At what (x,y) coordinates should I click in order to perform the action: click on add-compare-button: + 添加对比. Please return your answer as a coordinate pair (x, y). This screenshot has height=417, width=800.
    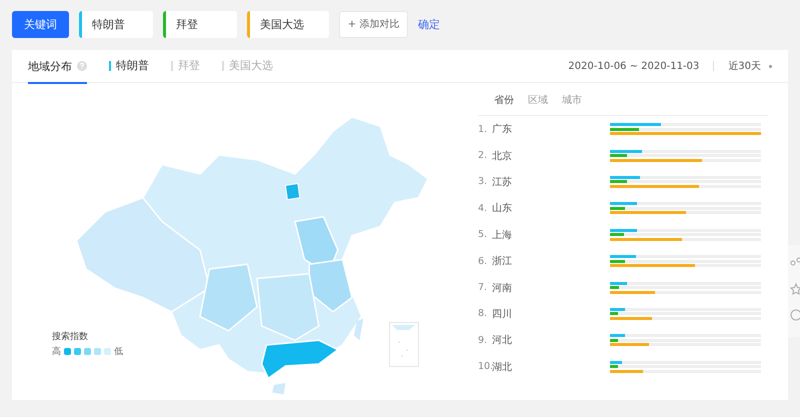
    Looking at the image, I should click on (373, 24).